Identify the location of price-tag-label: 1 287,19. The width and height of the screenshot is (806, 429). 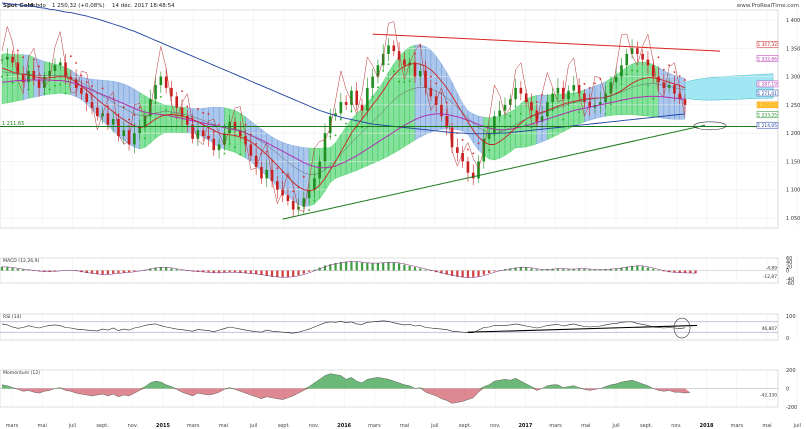
(767, 85).